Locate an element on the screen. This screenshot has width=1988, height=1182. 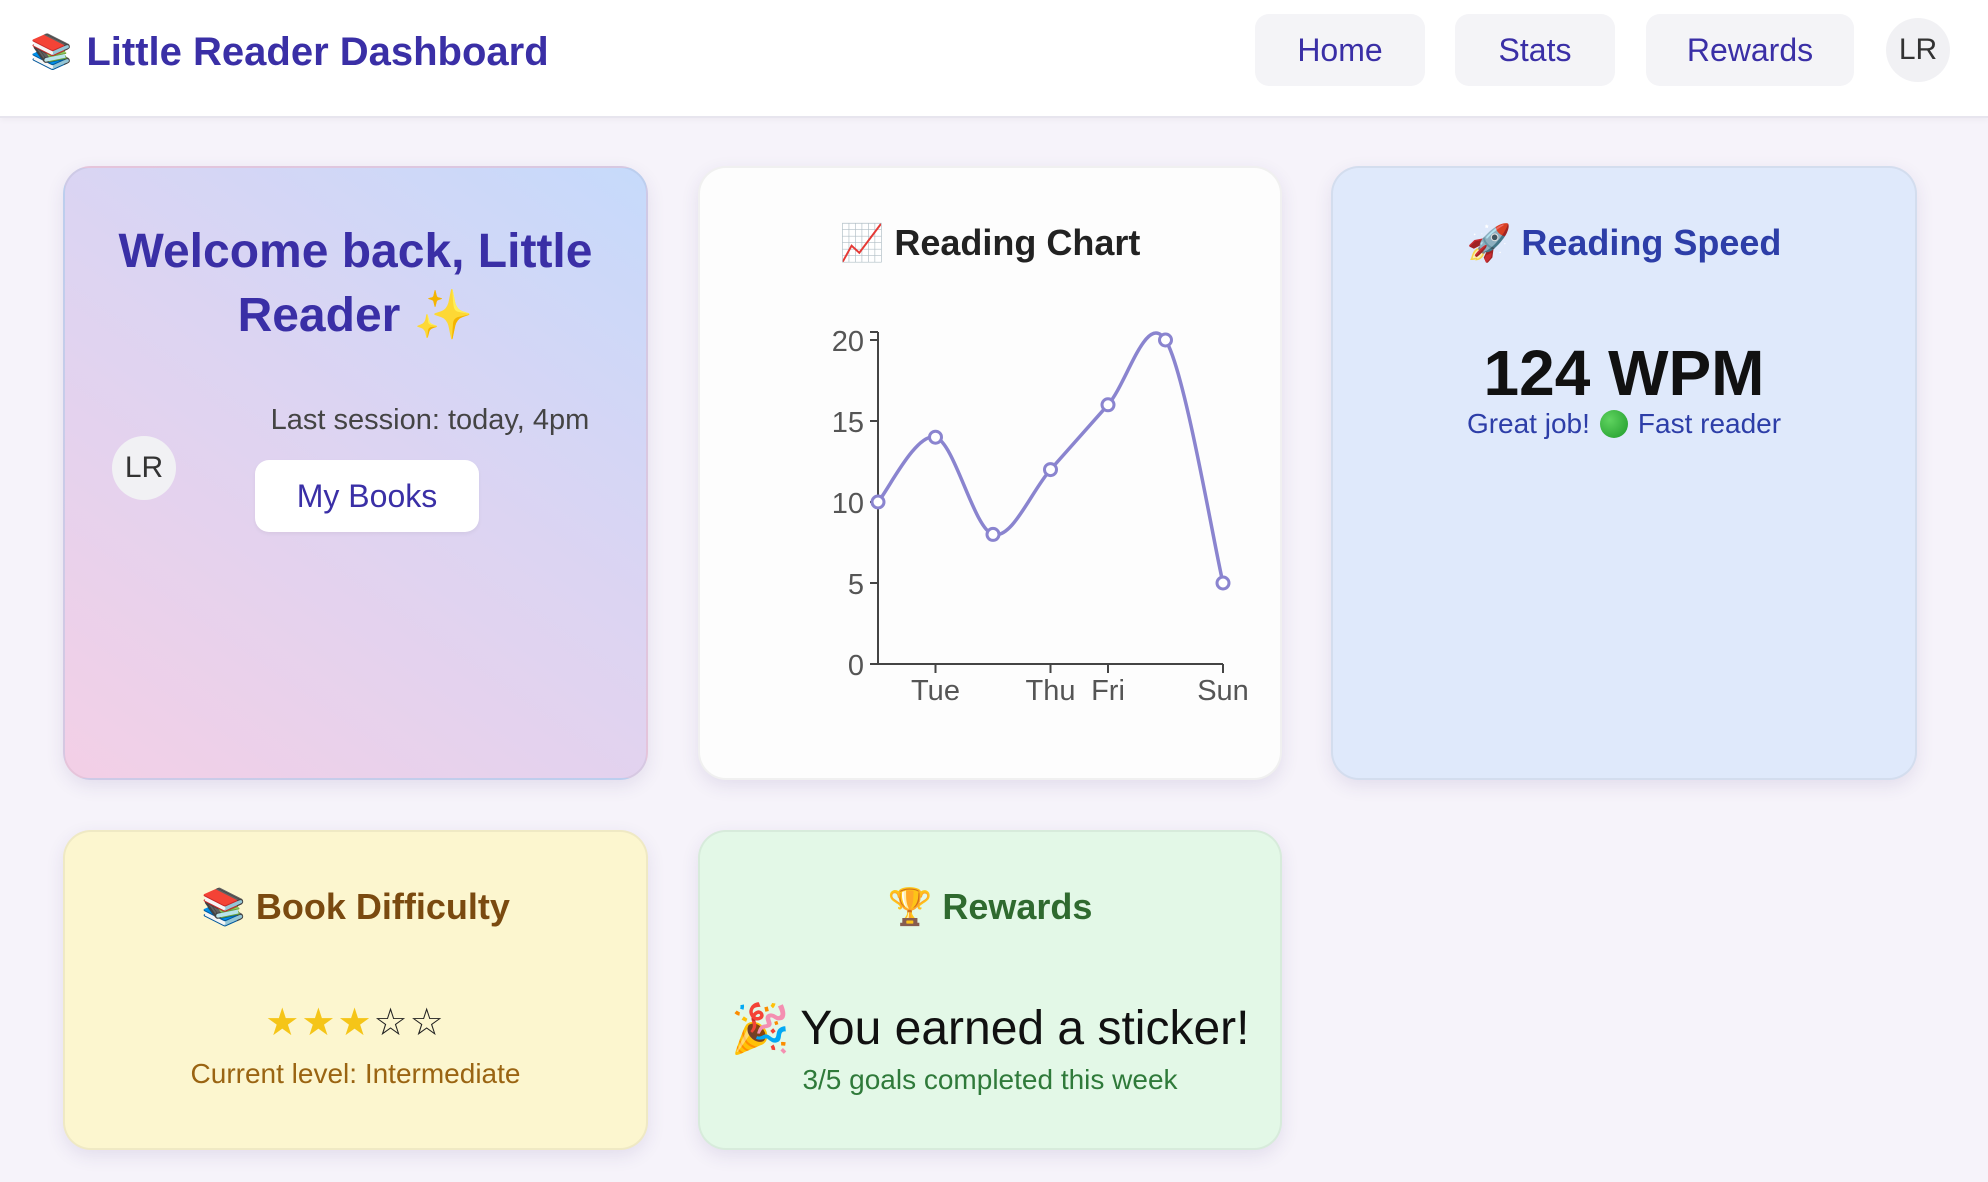
difficulty-star-rating: ★★★☆☆ is located at coordinates (355, 1022).